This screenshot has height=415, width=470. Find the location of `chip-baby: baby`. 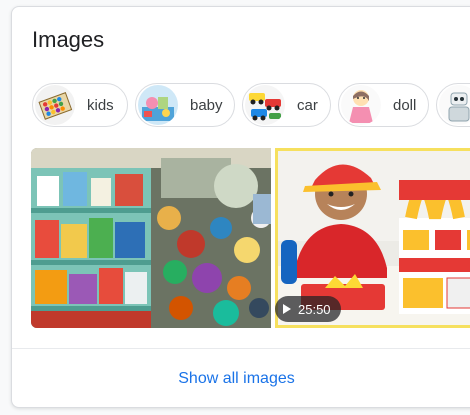

chip-baby: baby is located at coordinates (185, 105).